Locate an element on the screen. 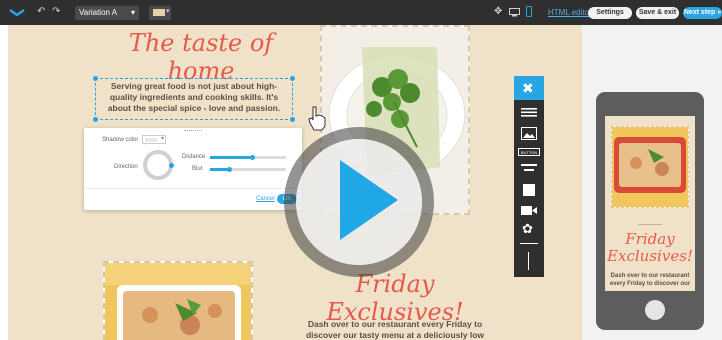  mobile-pie-image is located at coordinates (650, 167).